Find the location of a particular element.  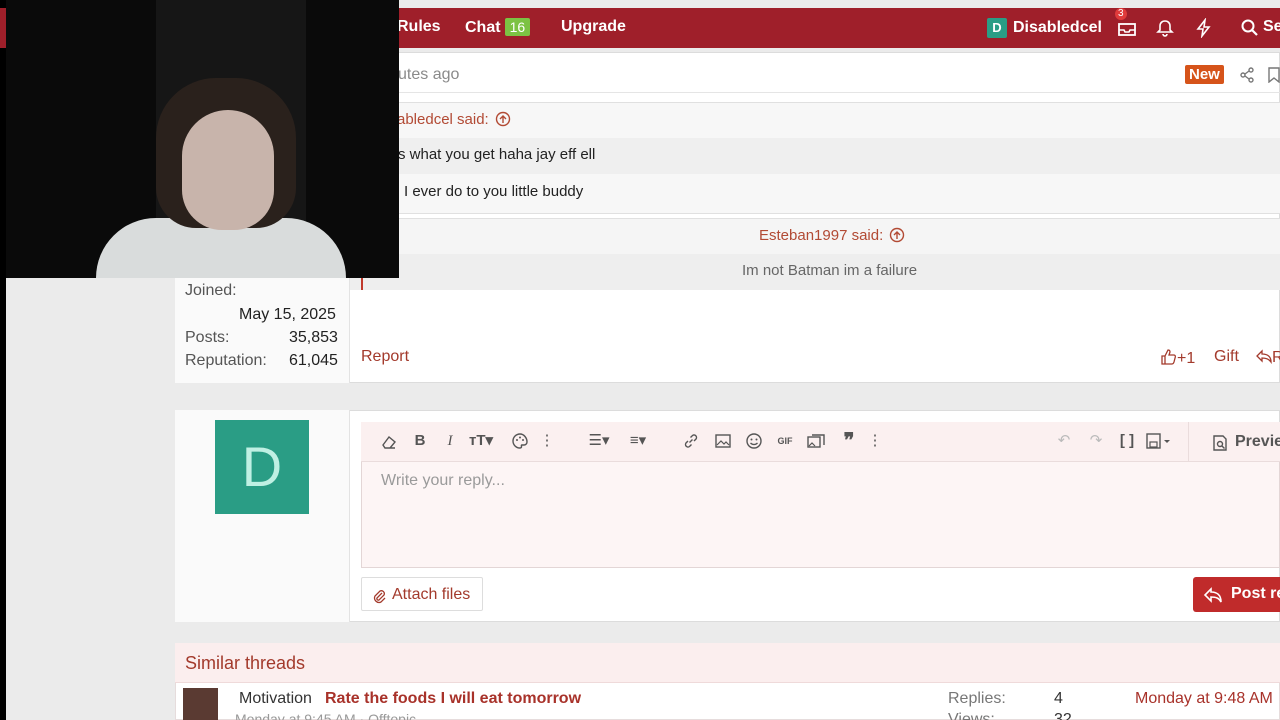

nav-upgrade: Upgrade is located at coordinates (593, 27).